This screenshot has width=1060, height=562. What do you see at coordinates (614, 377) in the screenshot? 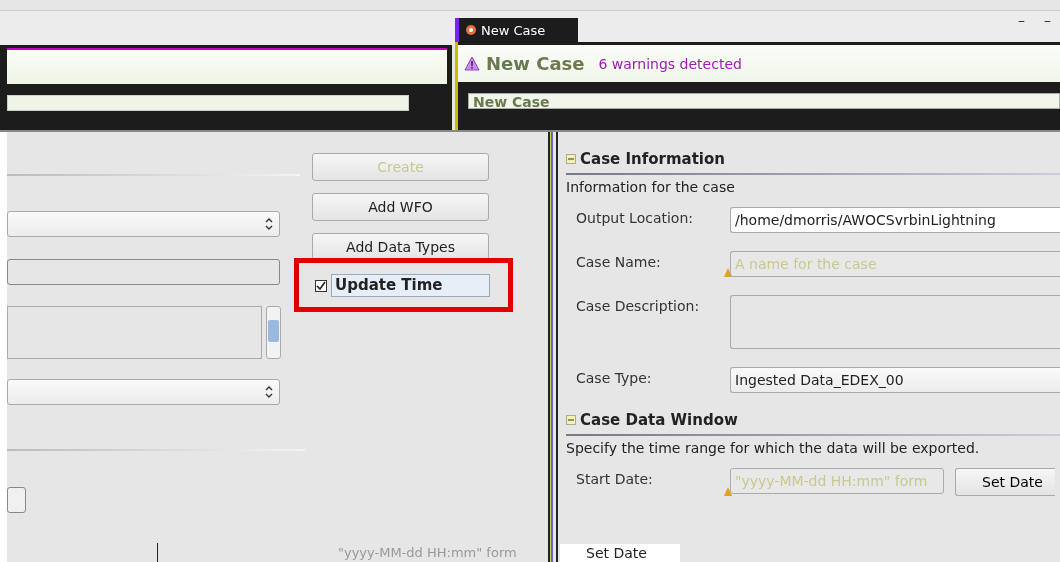
I see `field-label: Case Type:` at bounding box center [614, 377].